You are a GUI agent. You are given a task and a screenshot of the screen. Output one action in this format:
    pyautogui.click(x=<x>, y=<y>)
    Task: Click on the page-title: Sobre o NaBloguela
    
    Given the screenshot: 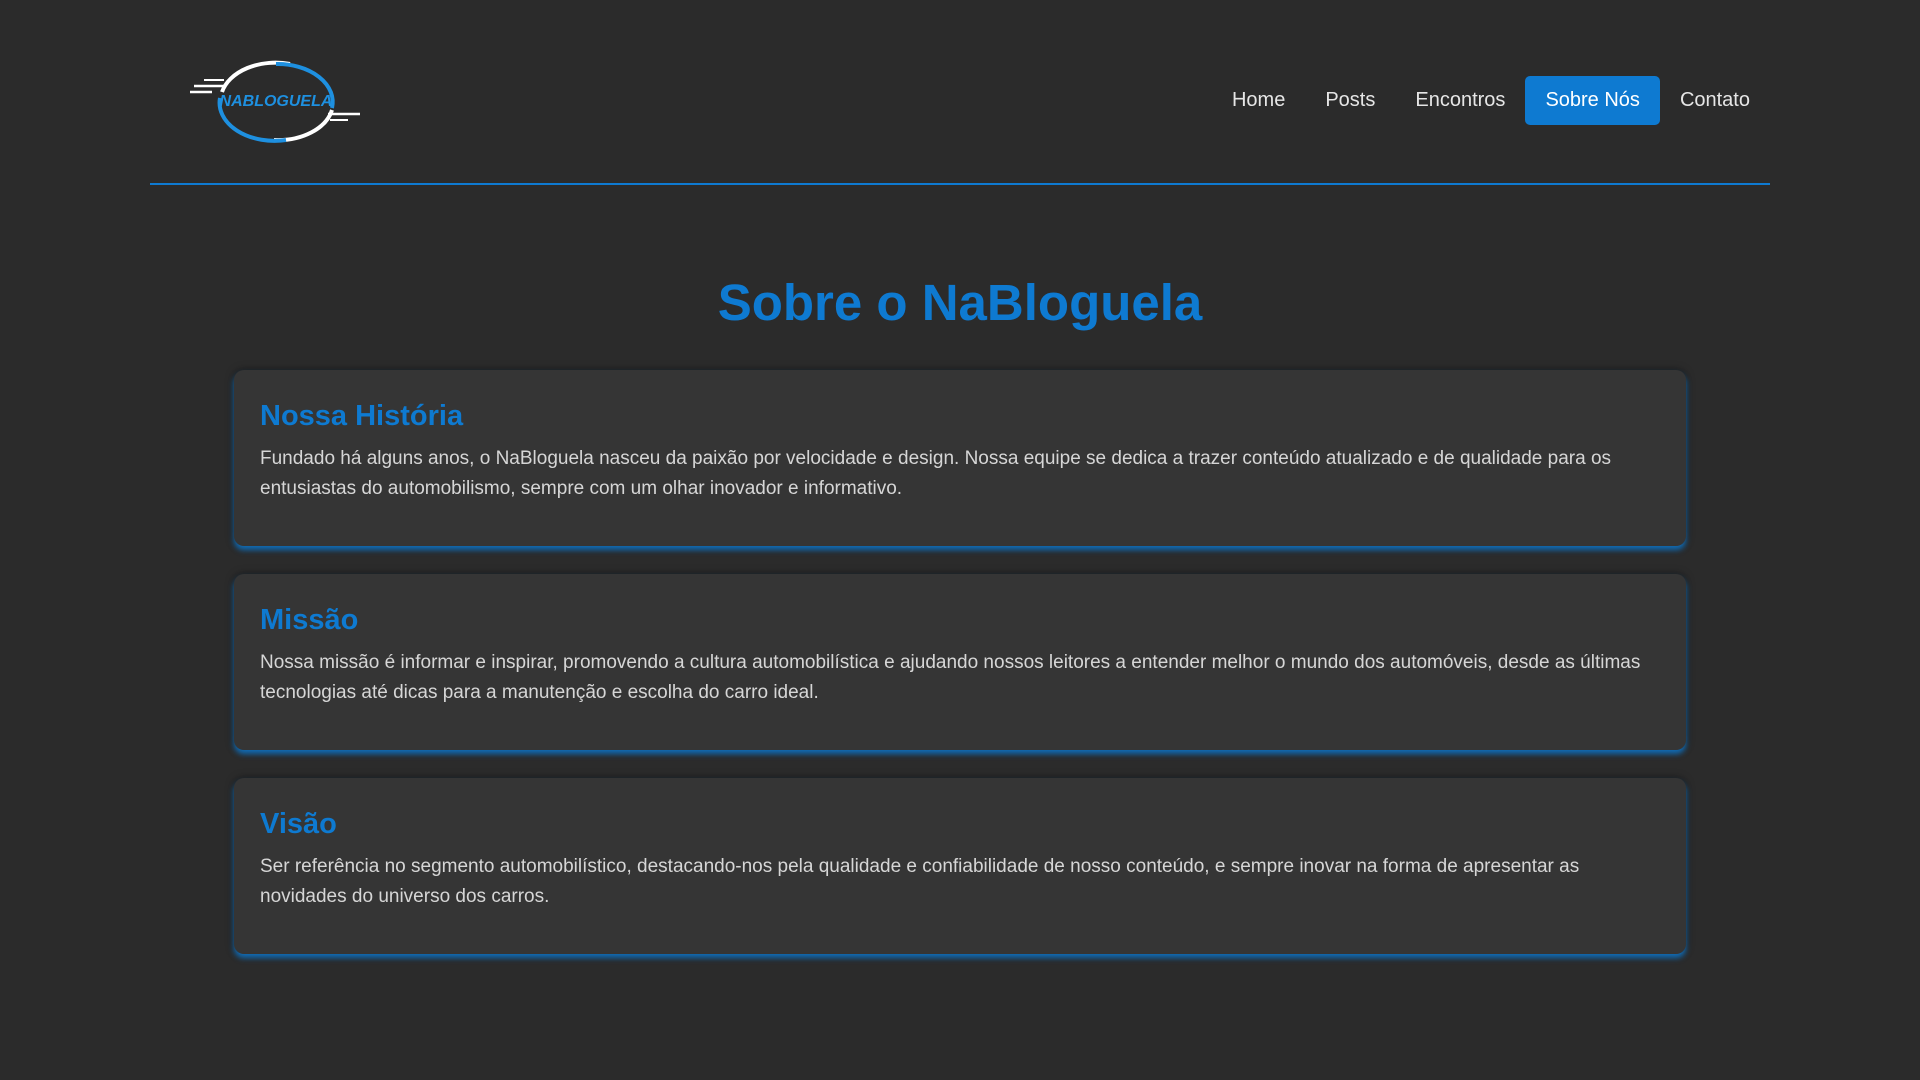 What is the action you would take?
    pyautogui.click(x=960, y=302)
    